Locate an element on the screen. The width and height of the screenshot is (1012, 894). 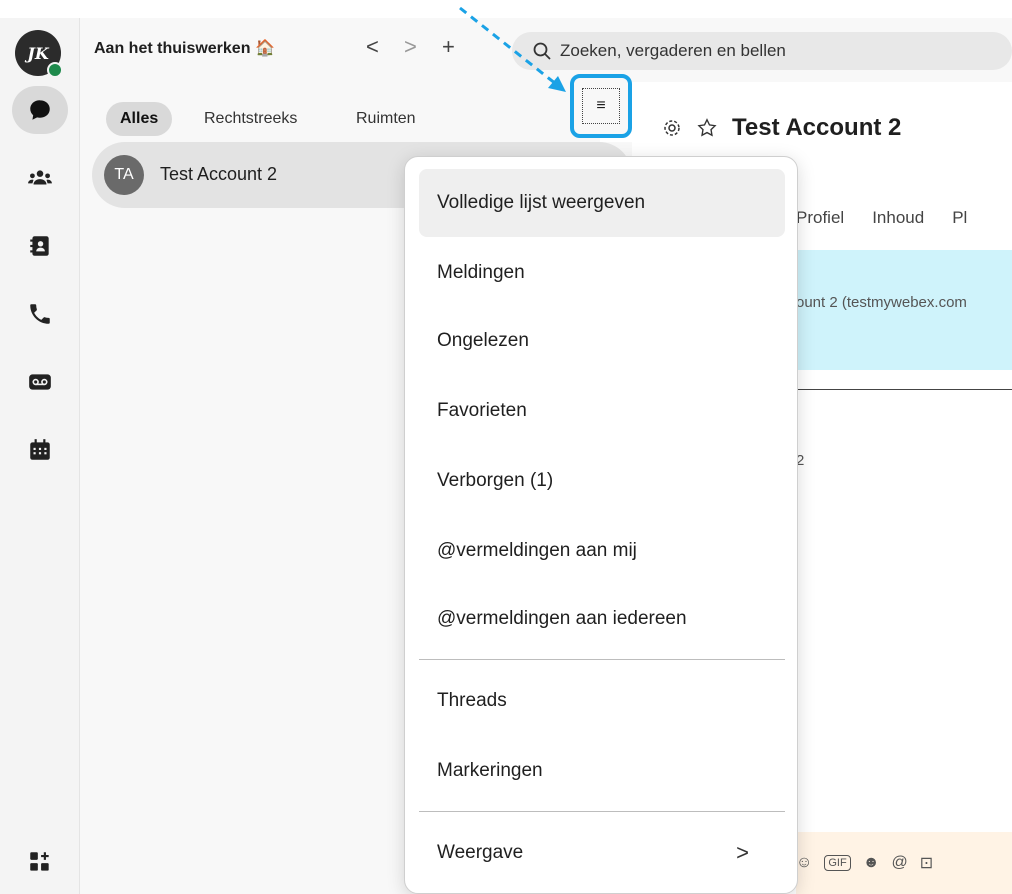
menu-item-view-label: Weergave is located at coordinates (480, 852).